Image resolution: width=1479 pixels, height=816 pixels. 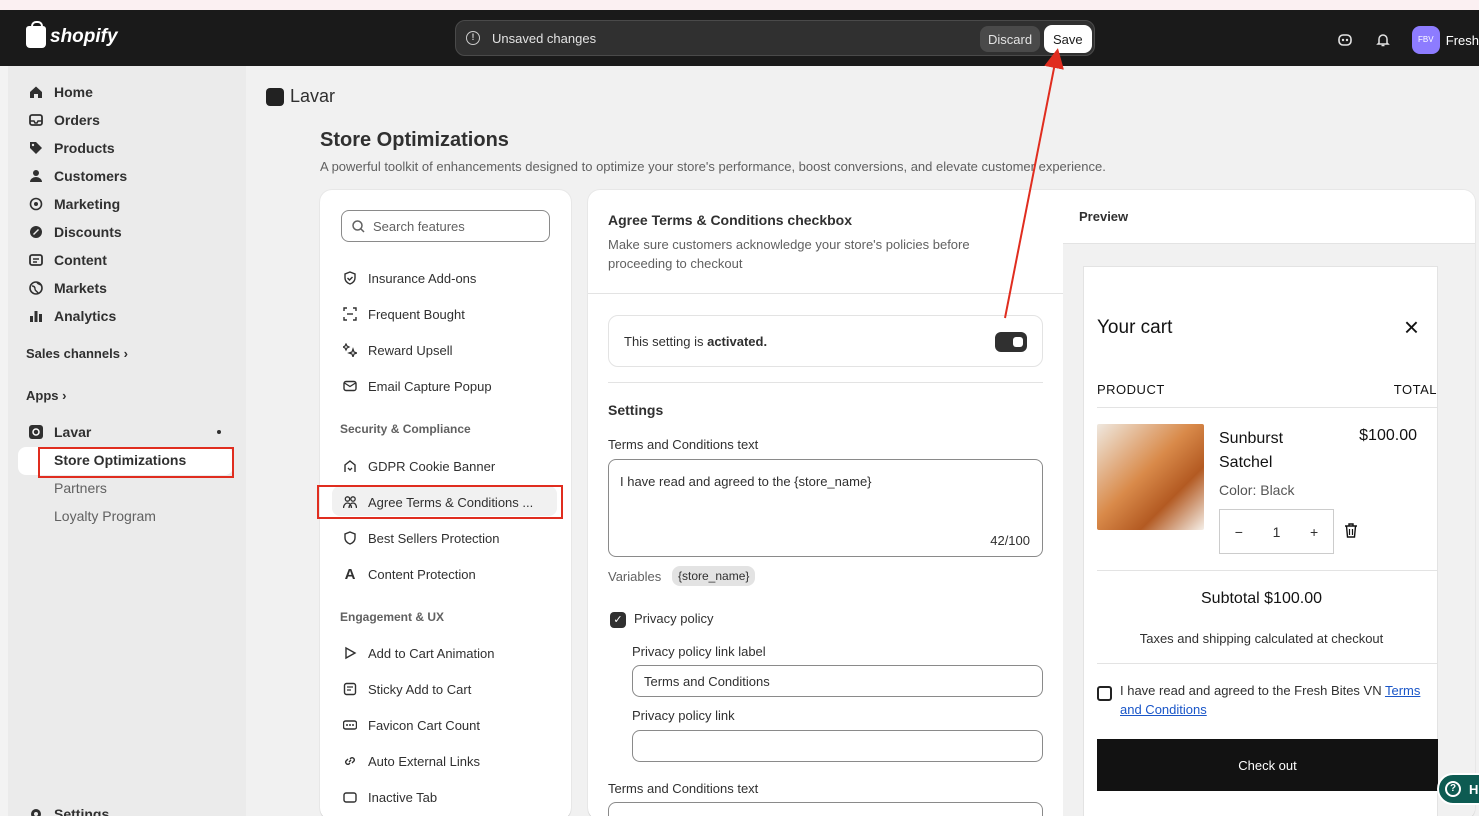 I want to click on col-product: PRODUCT, so click(x=1131, y=389).